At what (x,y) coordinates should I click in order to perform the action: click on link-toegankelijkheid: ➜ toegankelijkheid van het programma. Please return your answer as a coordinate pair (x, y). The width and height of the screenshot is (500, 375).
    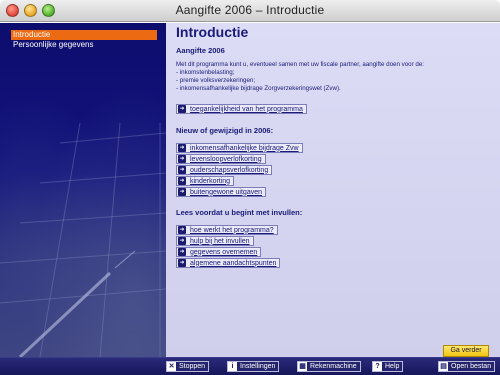
    Looking at the image, I should click on (241, 109).